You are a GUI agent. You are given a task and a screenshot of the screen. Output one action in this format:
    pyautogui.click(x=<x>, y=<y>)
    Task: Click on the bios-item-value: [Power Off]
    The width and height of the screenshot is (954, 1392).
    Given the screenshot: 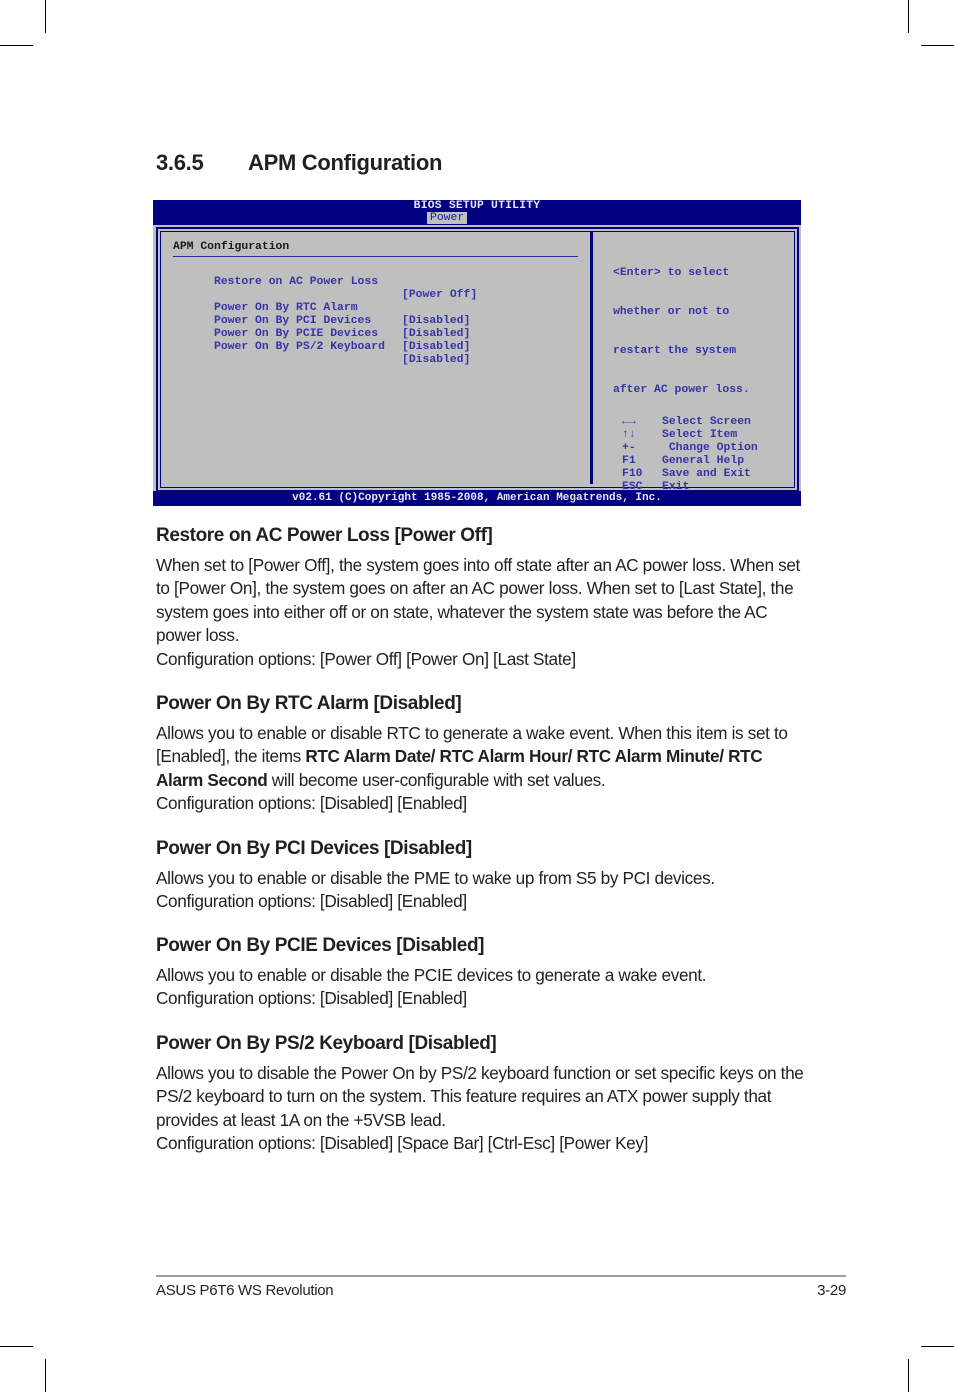 What is the action you would take?
    pyautogui.click(x=440, y=295)
    